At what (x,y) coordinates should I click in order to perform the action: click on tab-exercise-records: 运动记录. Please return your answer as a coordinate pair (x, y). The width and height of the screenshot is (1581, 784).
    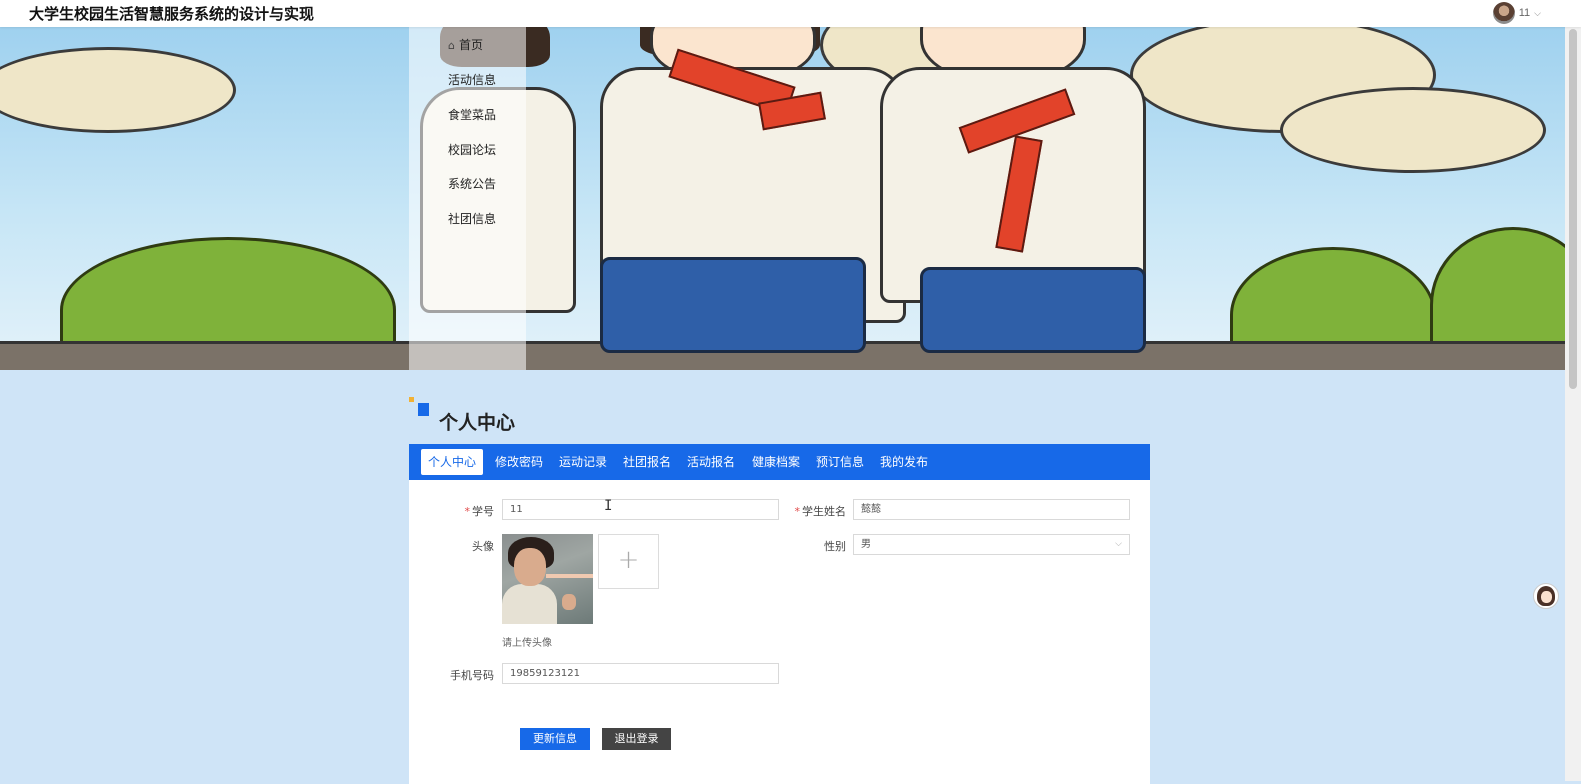
    Looking at the image, I should click on (583, 462).